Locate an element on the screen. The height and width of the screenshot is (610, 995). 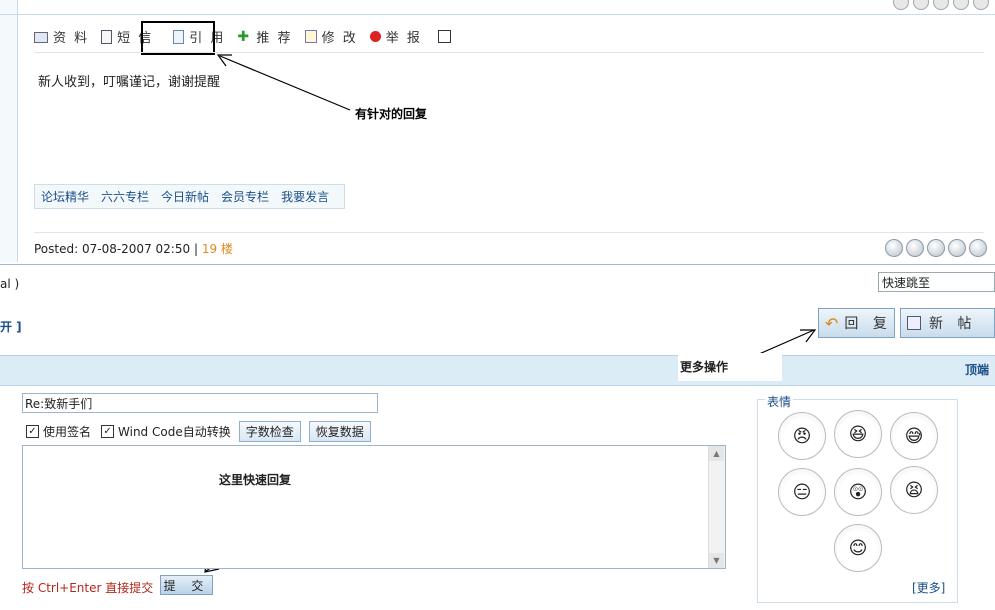
up-arrow-icon is located at coordinates (978, 248).